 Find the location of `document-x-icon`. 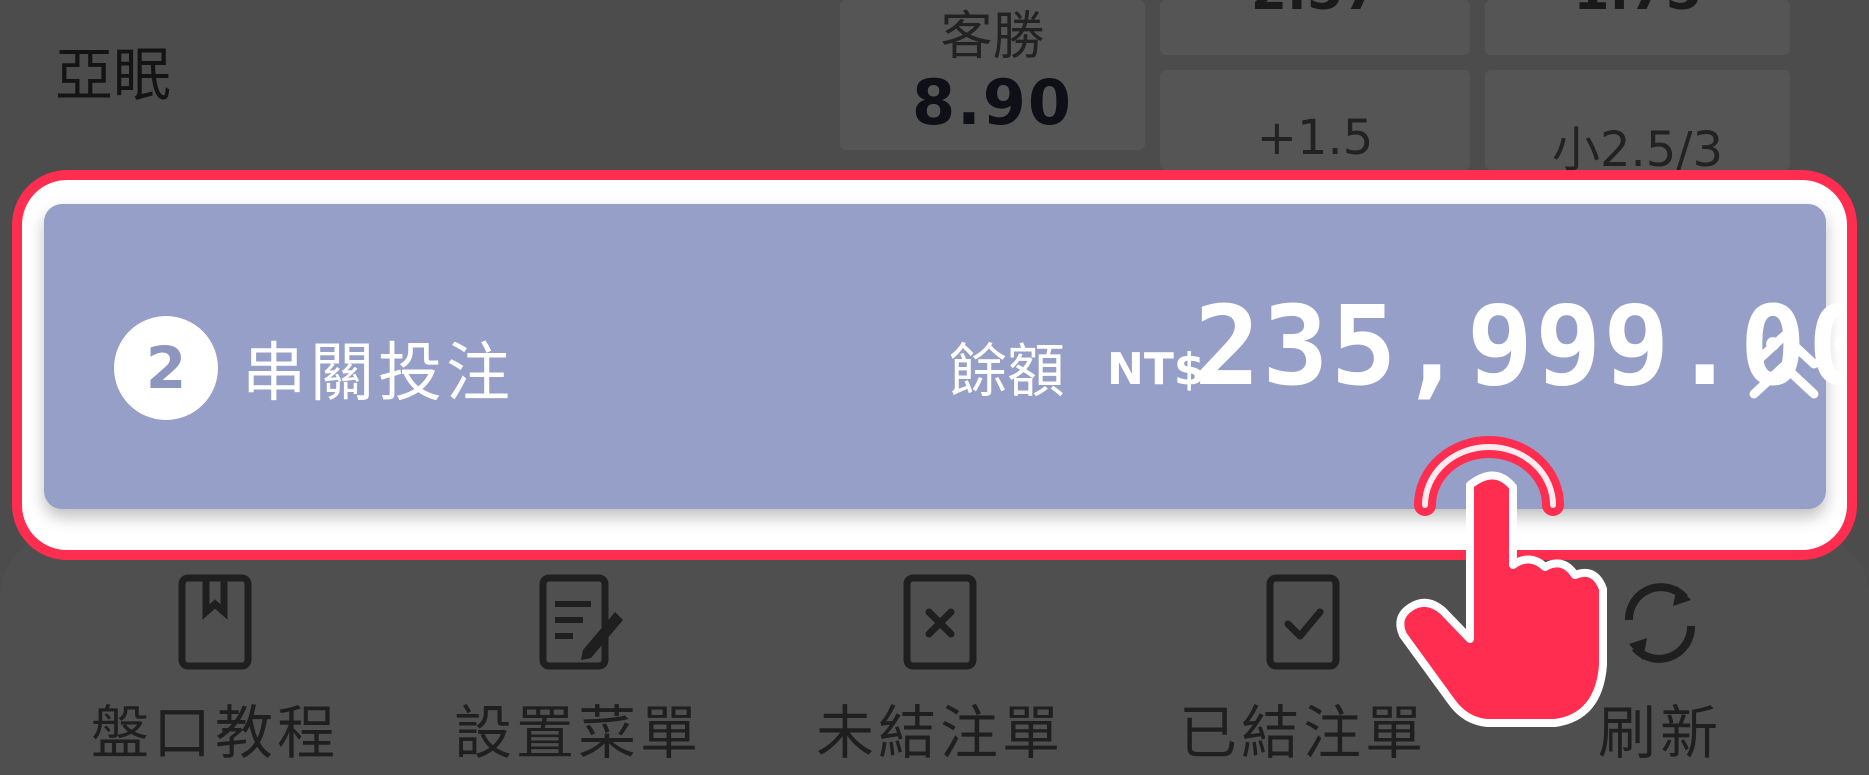

document-x-icon is located at coordinates (940, 622).